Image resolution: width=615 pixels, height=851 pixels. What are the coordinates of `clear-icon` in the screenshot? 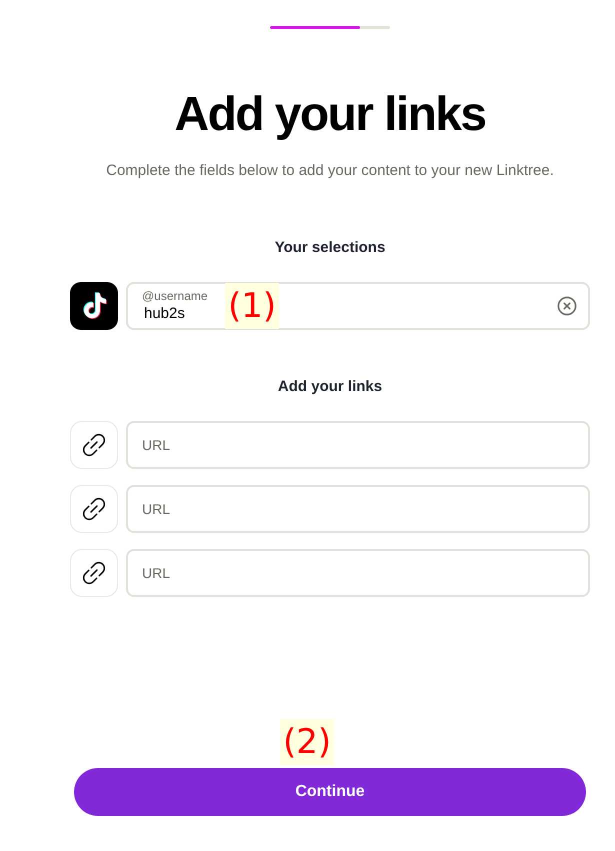 It's located at (567, 306).